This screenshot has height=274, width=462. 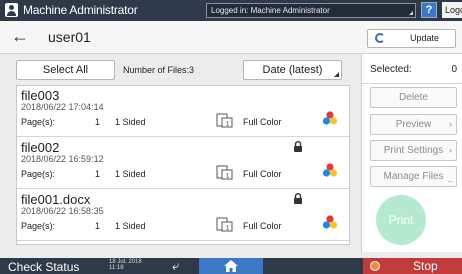 What do you see at coordinates (40, 147) in the screenshot?
I see `file-name: file002` at bounding box center [40, 147].